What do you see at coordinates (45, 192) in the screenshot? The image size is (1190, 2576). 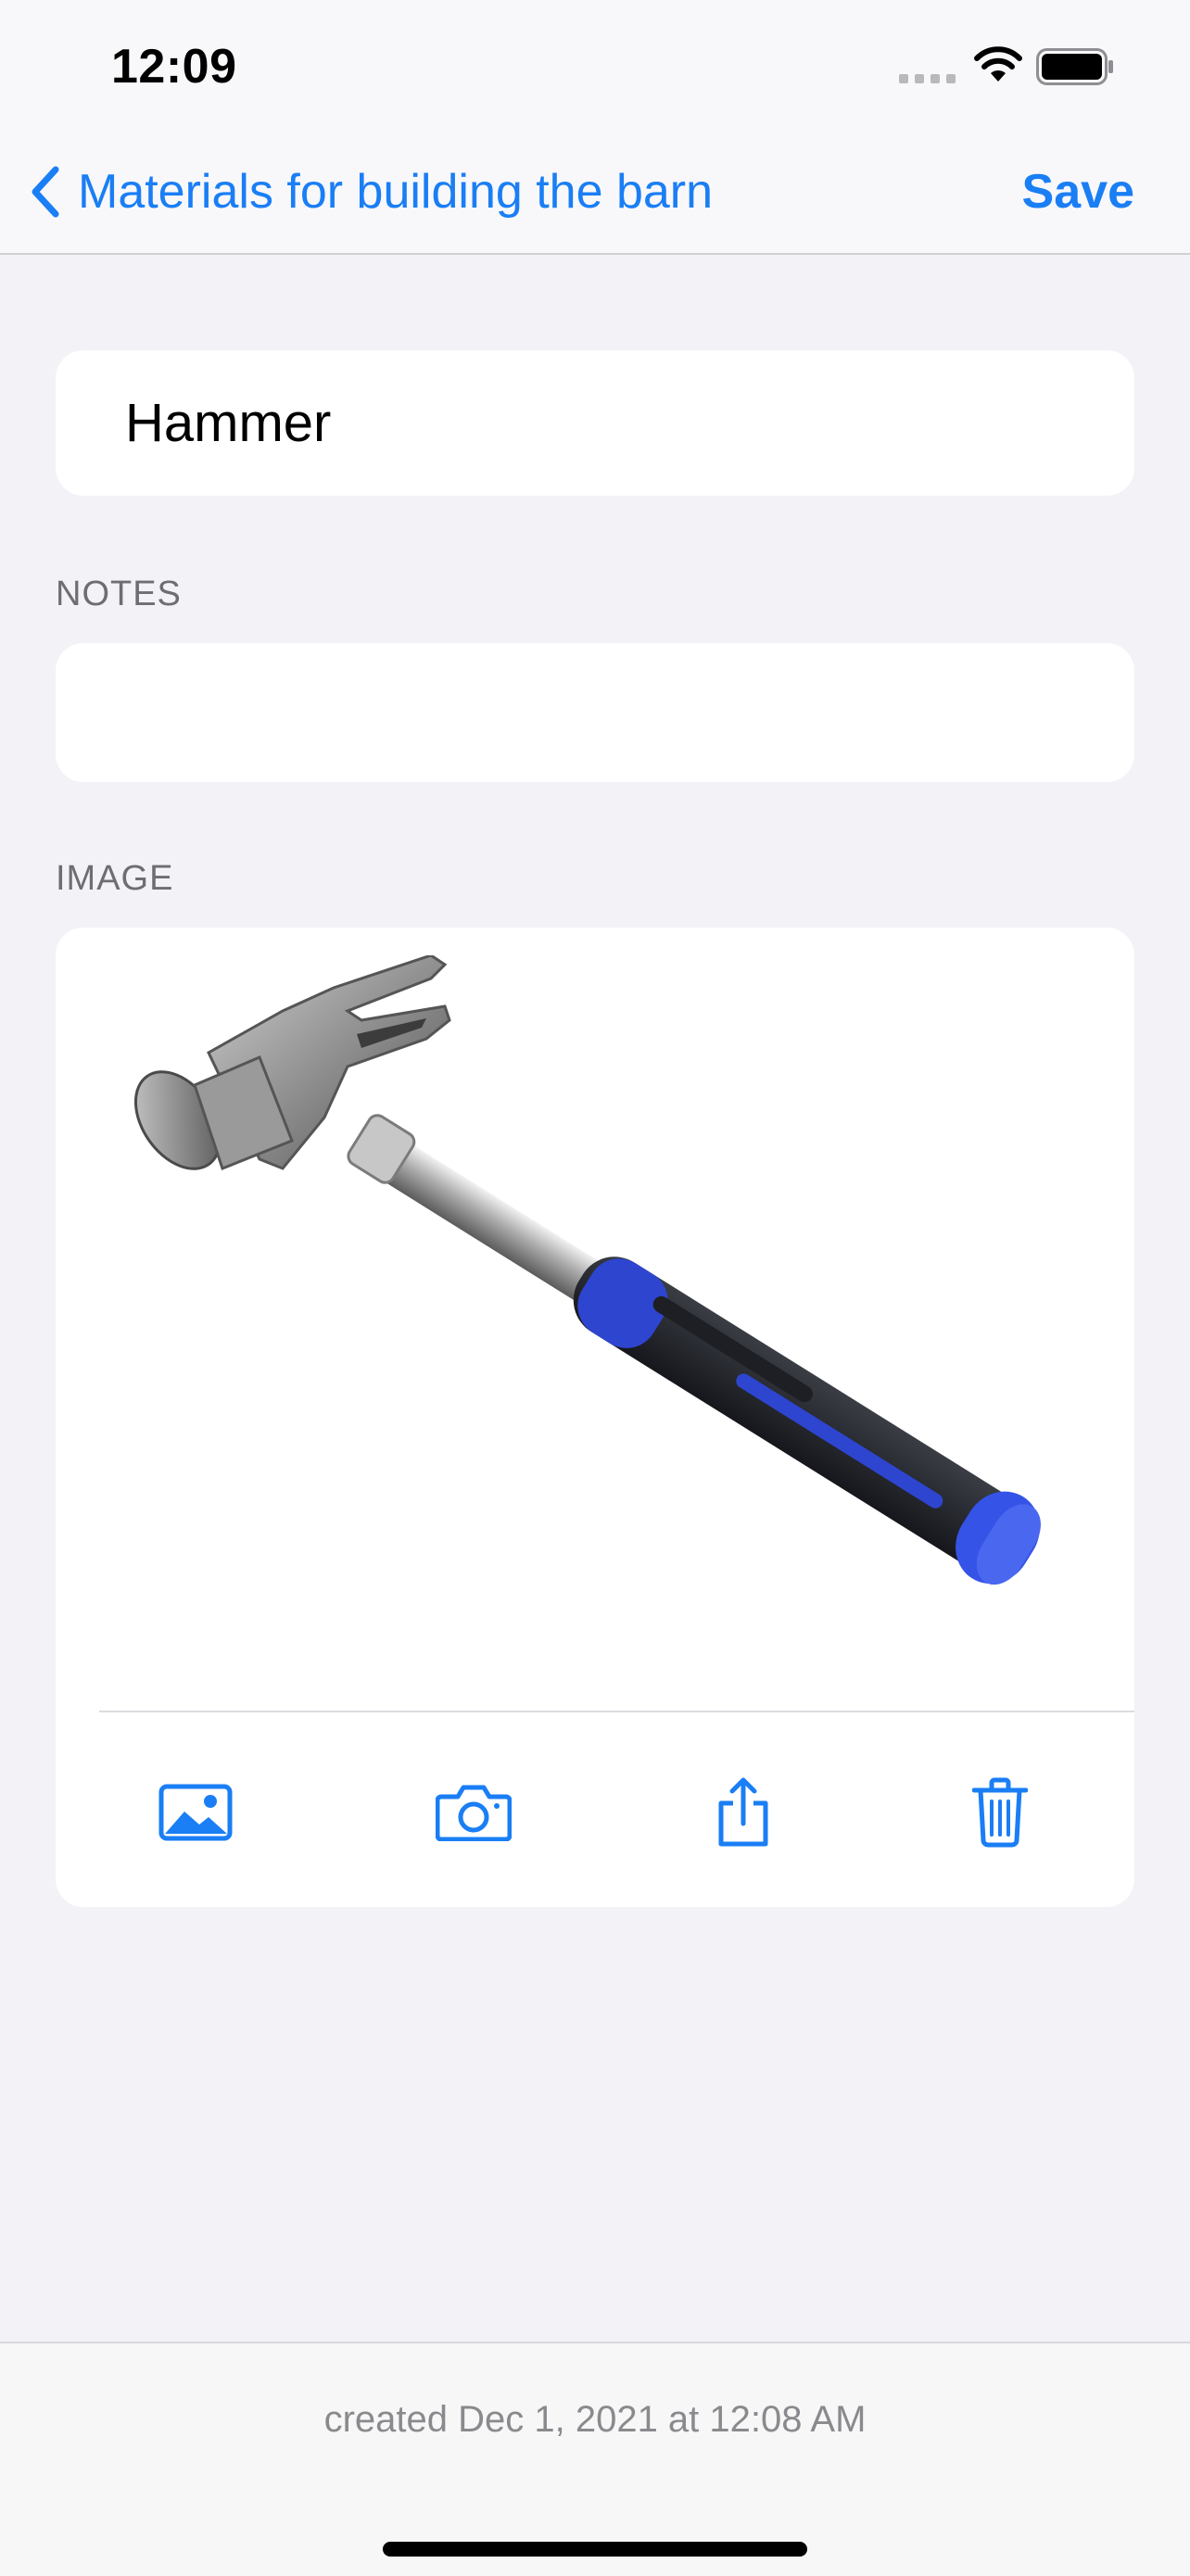 I see `chevron-left-icon` at bounding box center [45, 192].